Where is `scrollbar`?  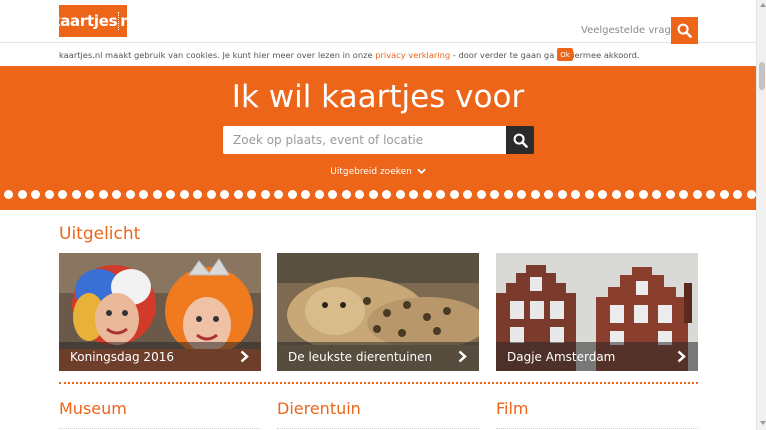
scrollbar is located at coordinates (761, 215).